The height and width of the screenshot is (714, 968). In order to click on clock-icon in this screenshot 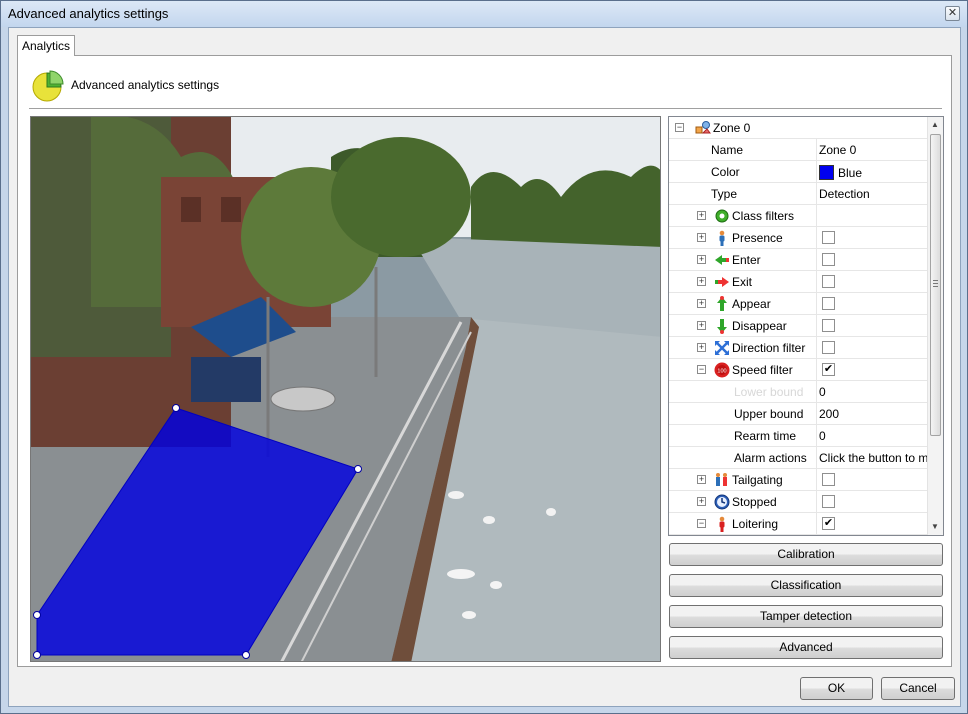, I will do `click(722, 502)`.